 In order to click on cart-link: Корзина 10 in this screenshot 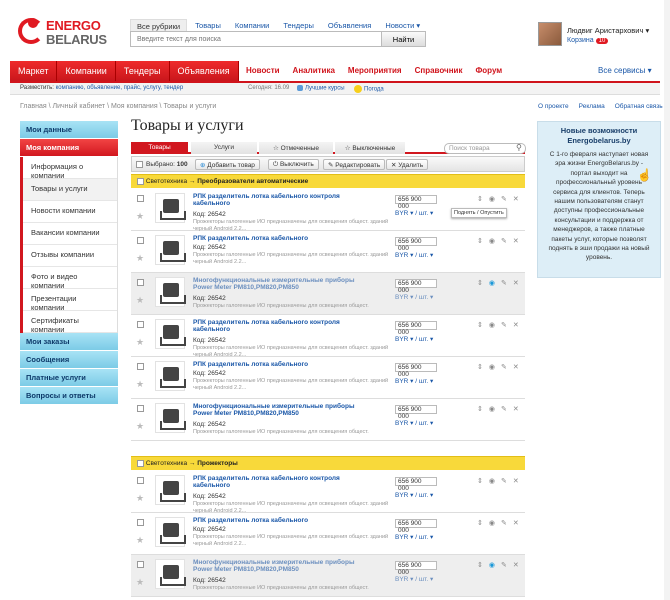, I will do `click(588, 40)`.